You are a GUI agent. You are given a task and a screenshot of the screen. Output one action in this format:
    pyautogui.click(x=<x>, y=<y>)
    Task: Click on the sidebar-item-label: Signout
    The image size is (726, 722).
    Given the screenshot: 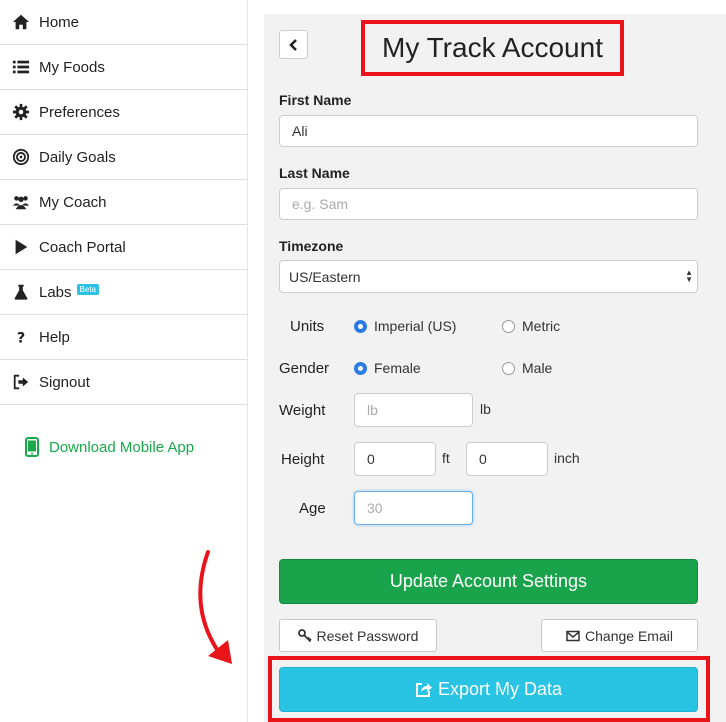 What is the action you would take?
    pyautogui.click(x=64, y=382)
    